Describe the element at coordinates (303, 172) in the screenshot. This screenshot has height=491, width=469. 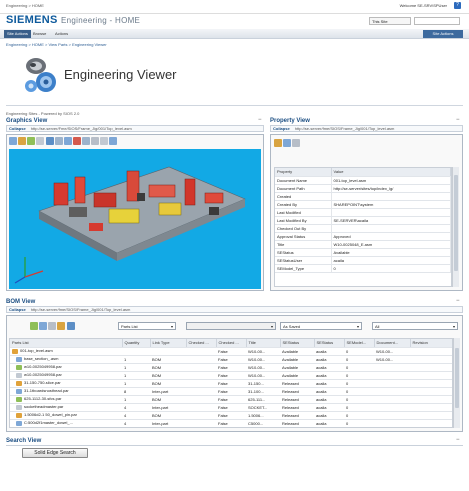
I see `property-header: Property` at that location.